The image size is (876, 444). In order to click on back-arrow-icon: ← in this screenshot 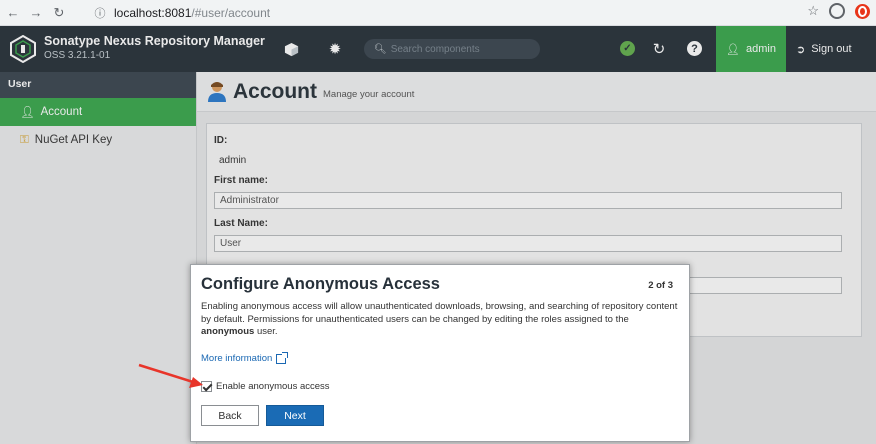, I will do `click(13, 13)`.